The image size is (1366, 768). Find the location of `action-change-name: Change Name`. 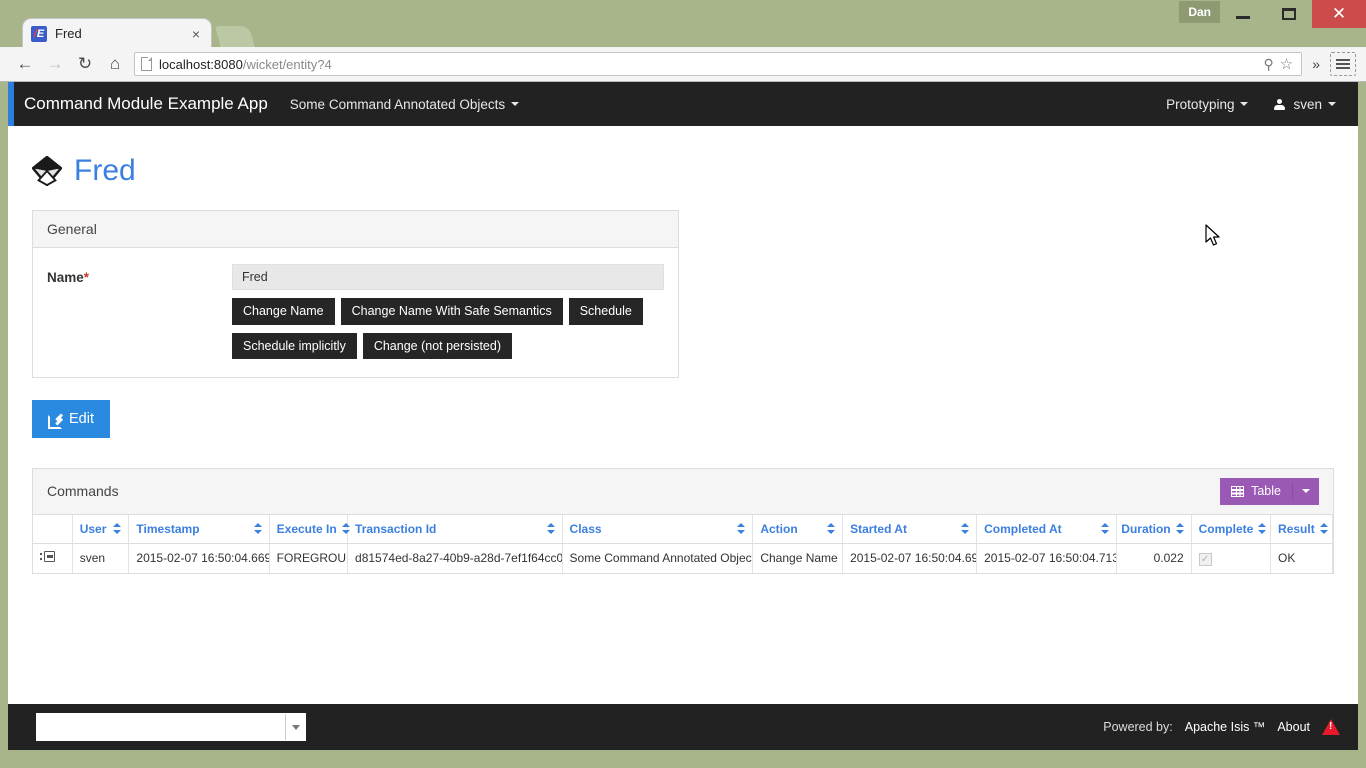

action-change-name: Change Name is located at coordinates (283, 311).